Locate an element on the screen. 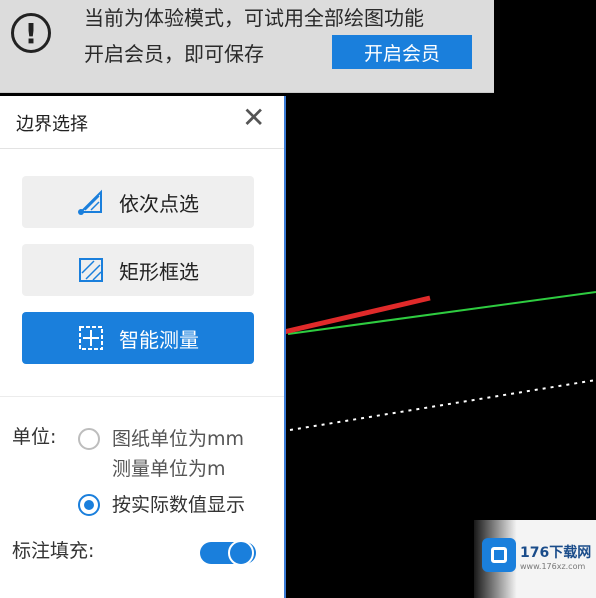 Image resolution: width=596 pixels, height=598 pixels. unit-option-drawing-label: 图纸单位为mm is located at coordinates (178, 439).